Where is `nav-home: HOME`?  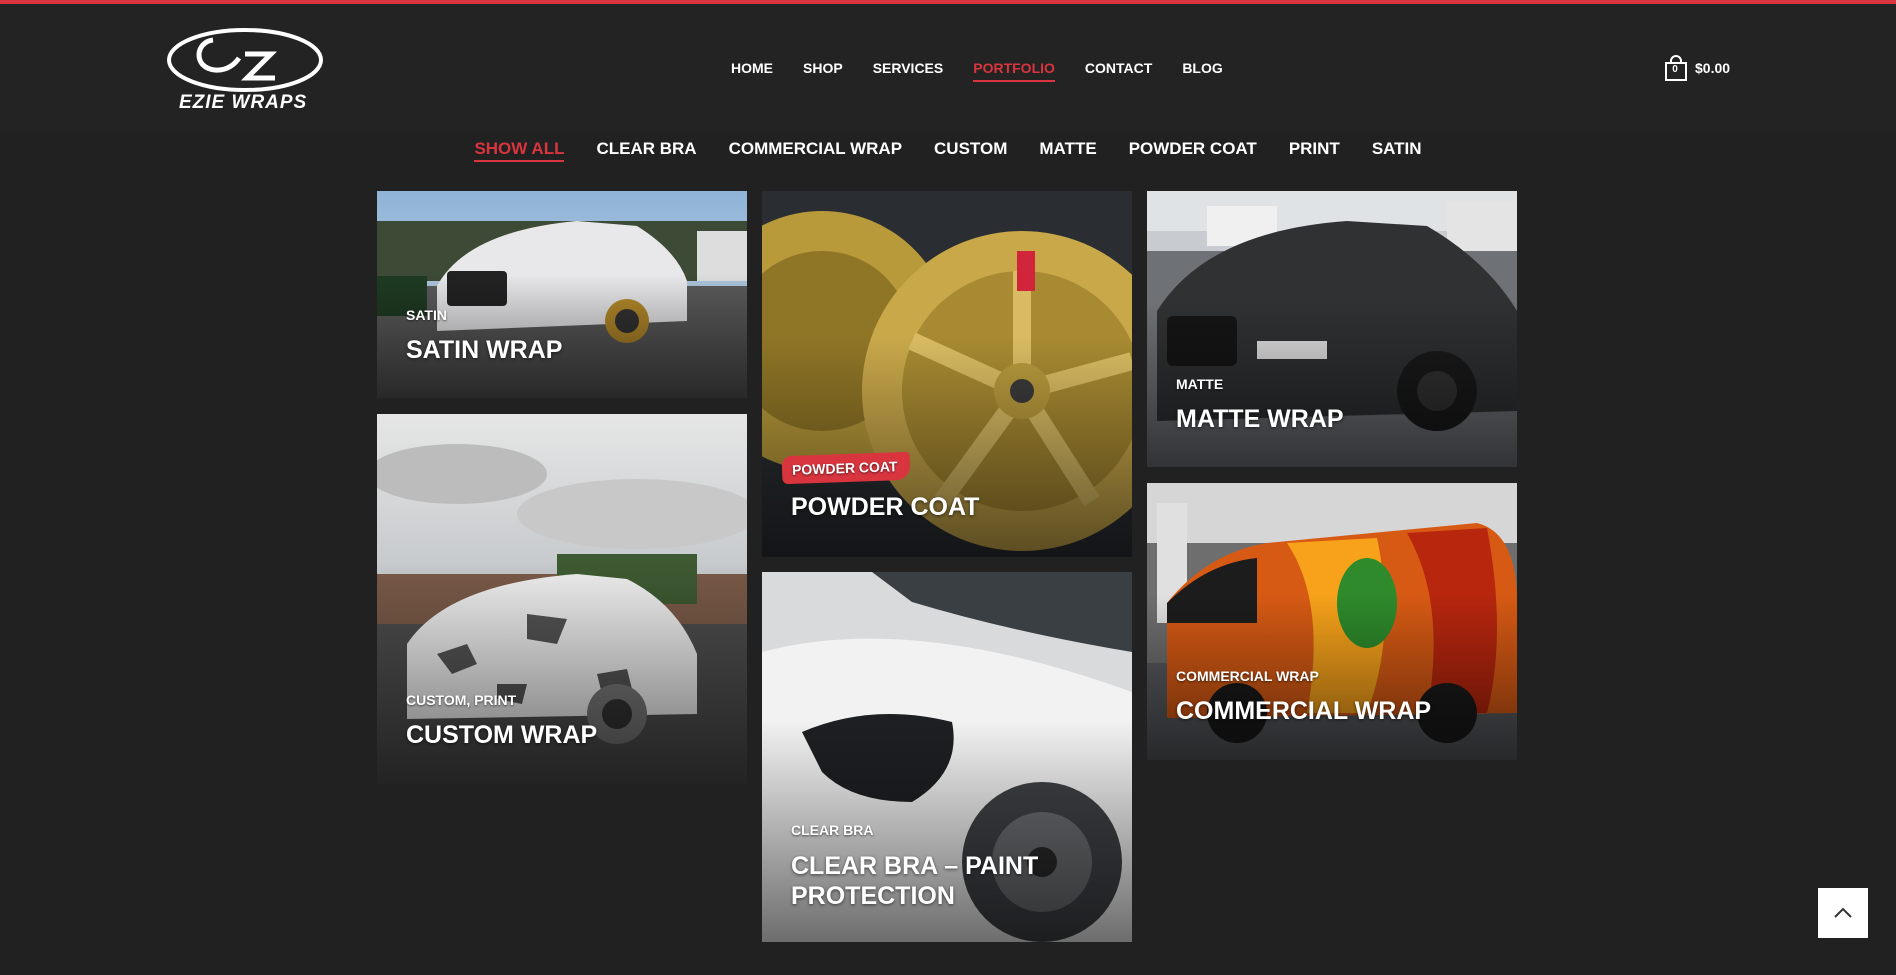
nav-home: HOME is located at coordinates (752, 70).